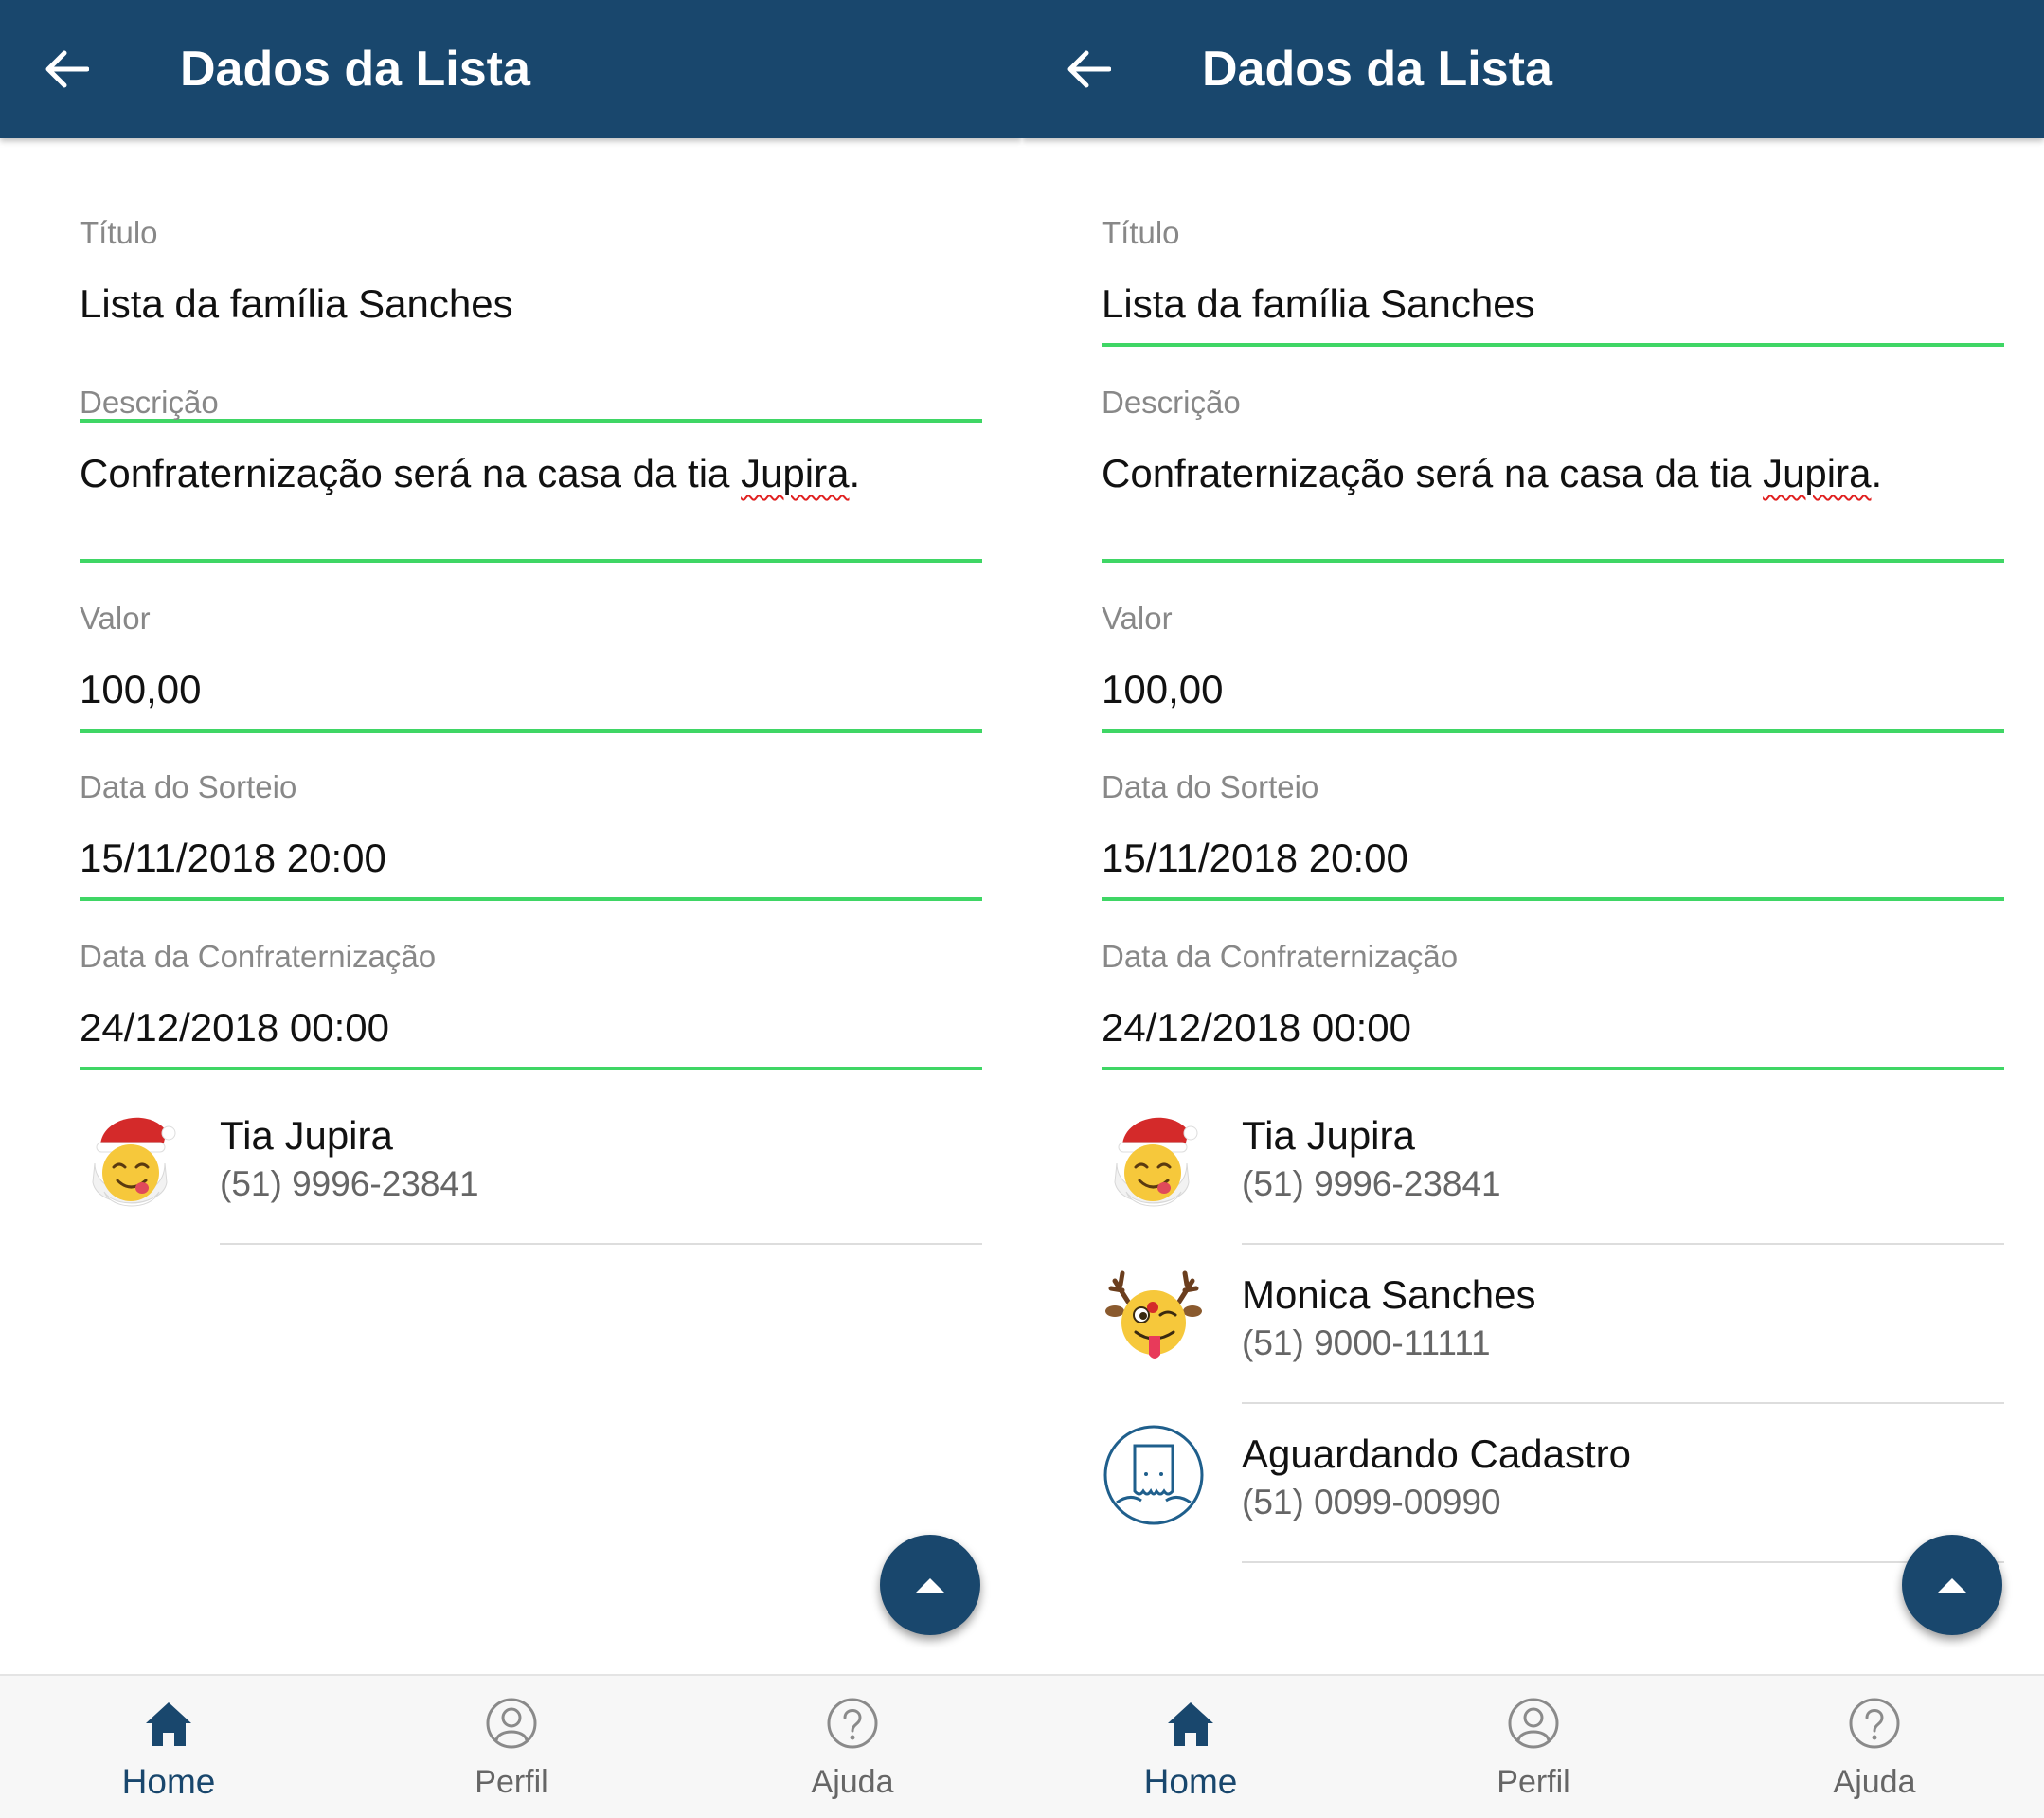 This screenshot has width=2044, height=1818. I want to click on reindeer-emoji-avatar-icon, so click(1153, 1314).